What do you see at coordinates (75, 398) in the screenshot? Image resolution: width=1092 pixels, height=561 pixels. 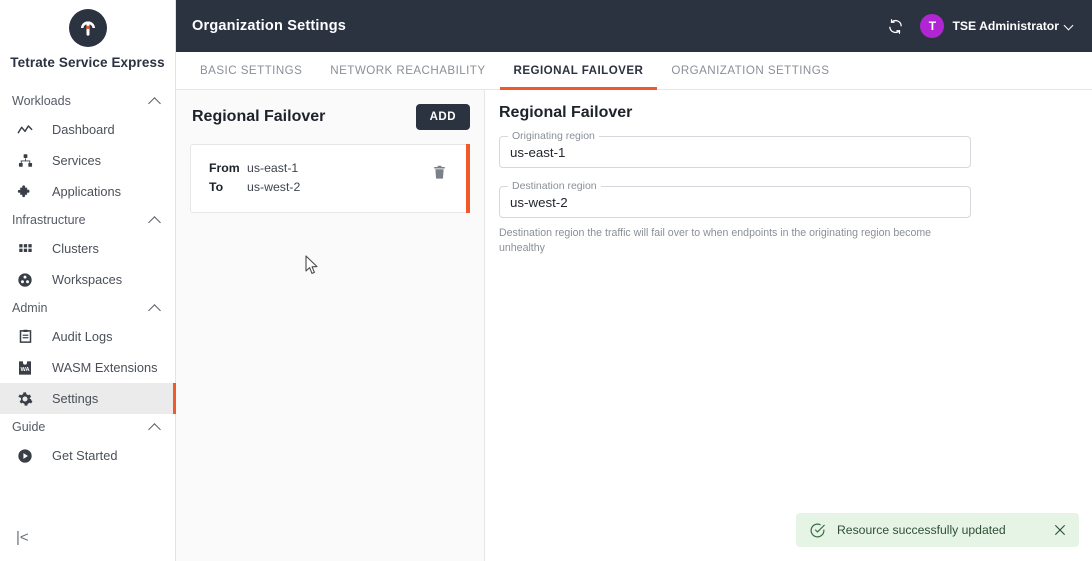 I see `sidebar-item-label: Settings` at bounding box center [75, 398].